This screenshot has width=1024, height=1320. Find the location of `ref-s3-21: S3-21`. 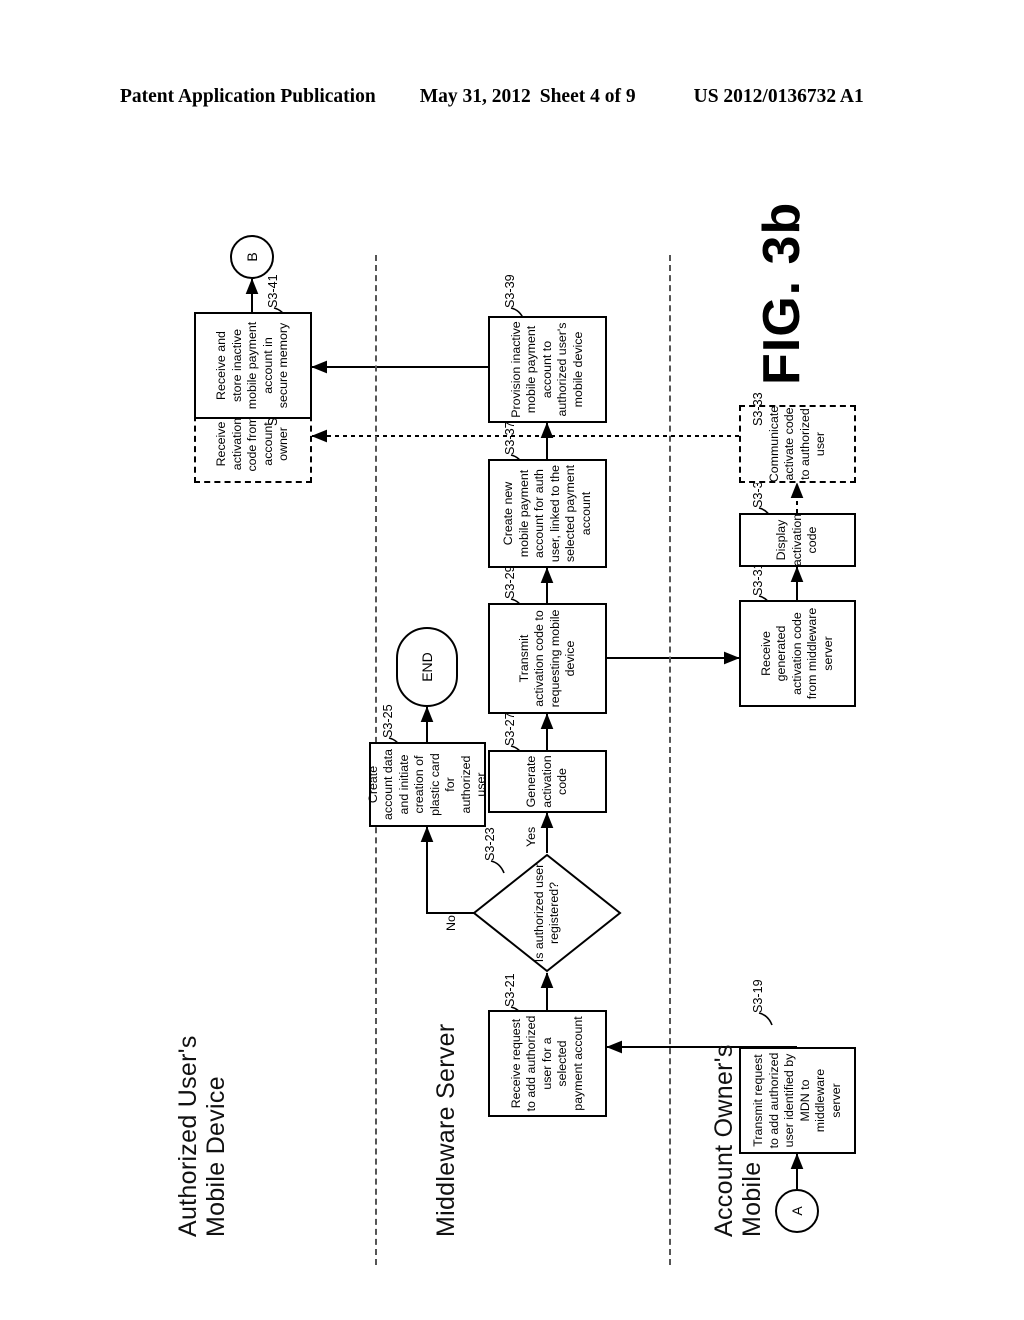

ref-s3-21: S3-21 is located at coordinates (510, 990).